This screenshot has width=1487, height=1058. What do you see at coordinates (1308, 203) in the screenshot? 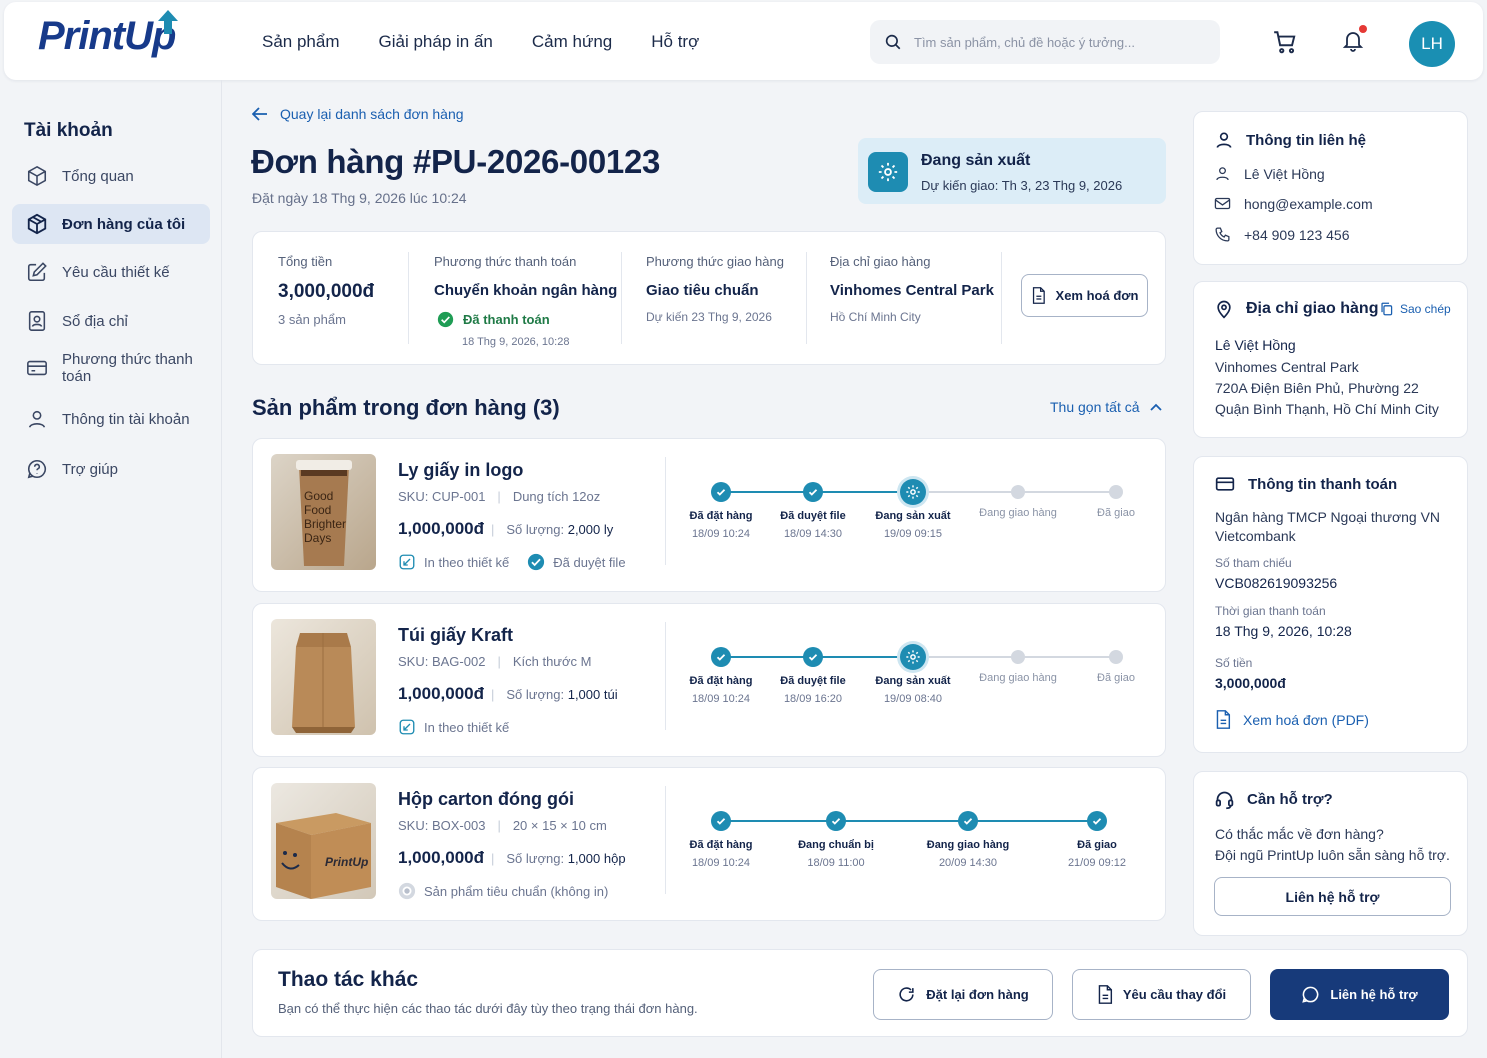
I see `contact-email-value: hong@example.com` at bounding box center [1308, 203].